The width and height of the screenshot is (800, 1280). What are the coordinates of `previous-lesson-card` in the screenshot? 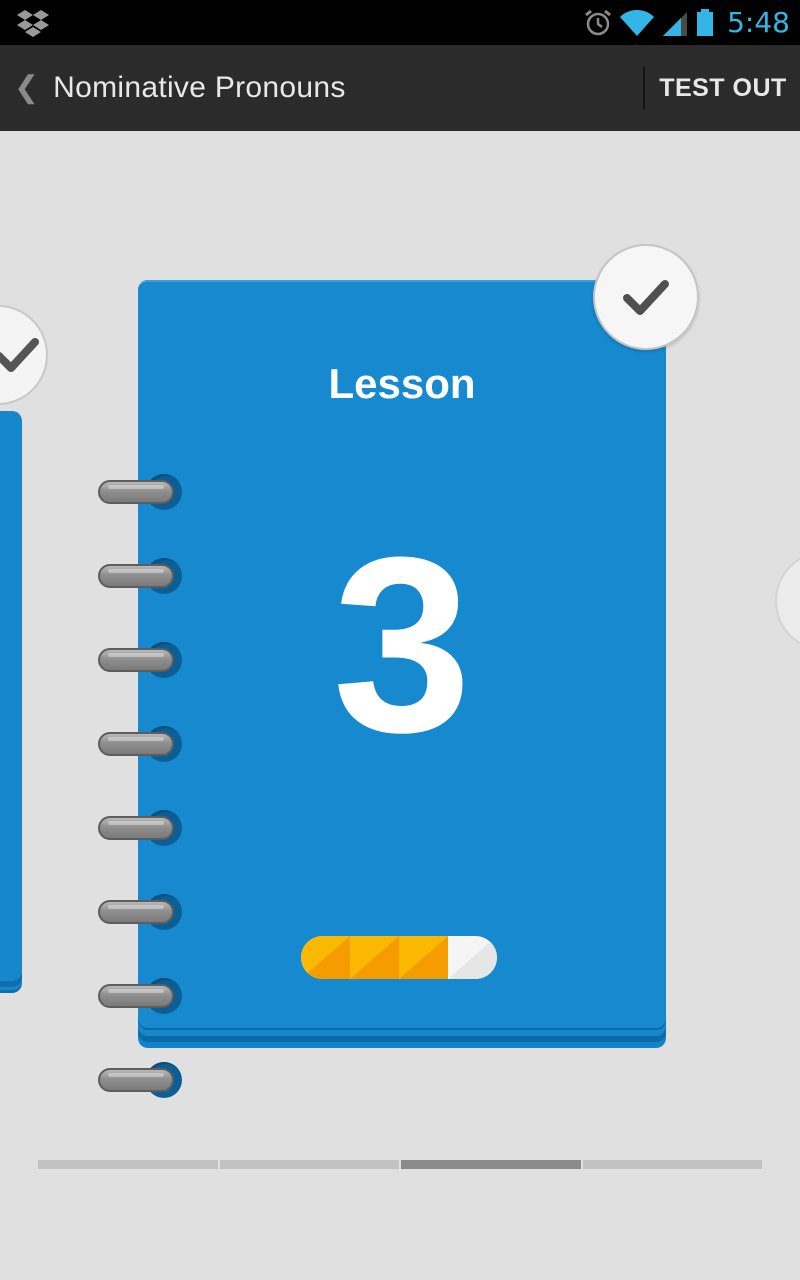 It's located at (11, 696).